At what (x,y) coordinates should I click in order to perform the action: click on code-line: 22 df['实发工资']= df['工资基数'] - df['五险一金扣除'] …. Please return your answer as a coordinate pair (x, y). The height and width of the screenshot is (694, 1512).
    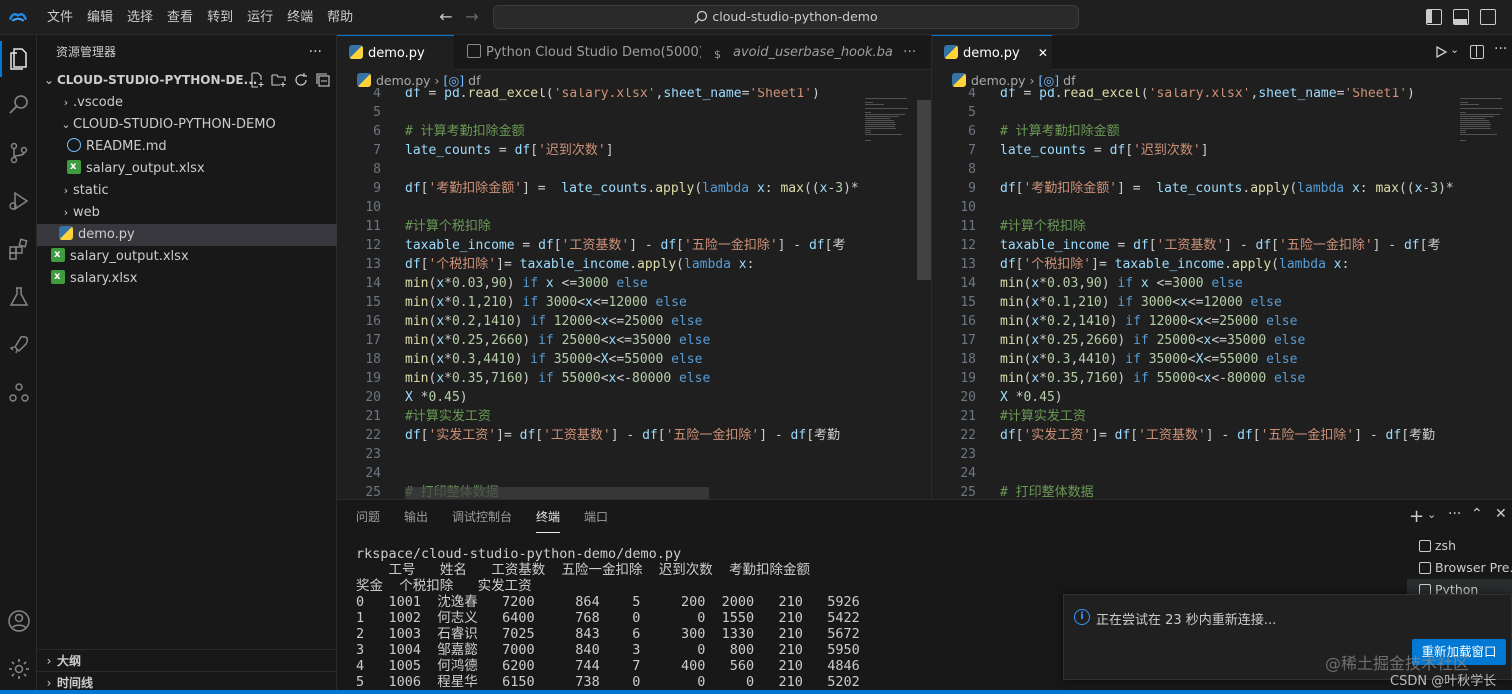
    Looking at the image, I should click on (599, 435).